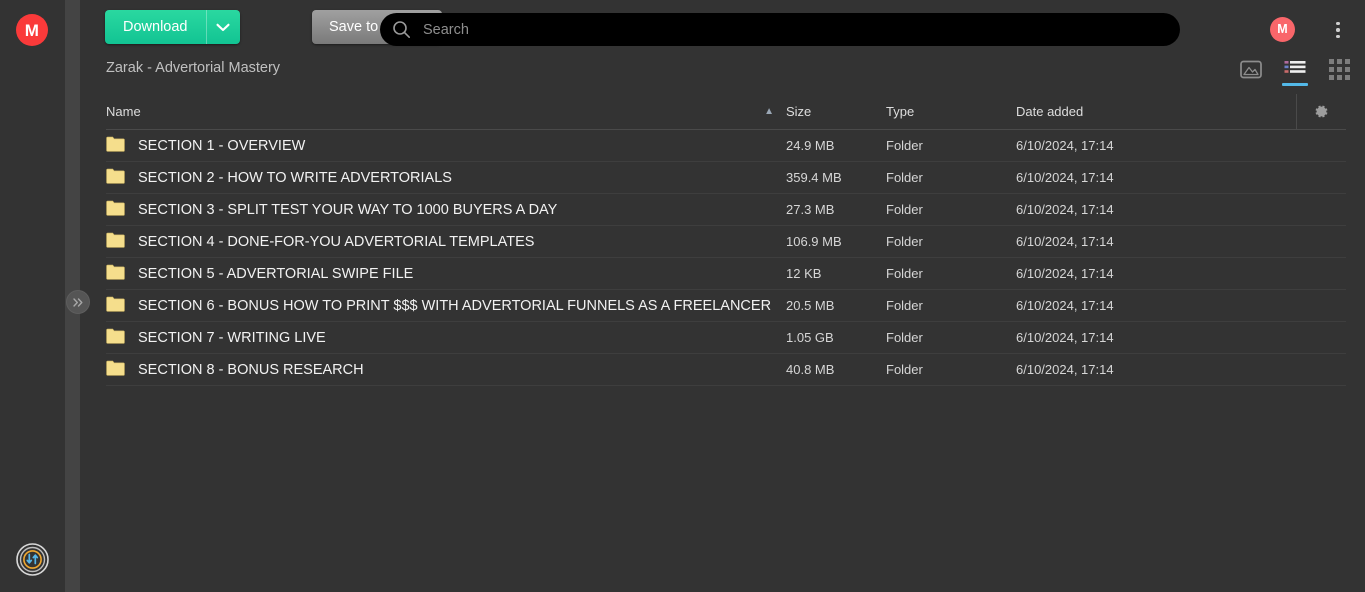 The height and width of the screenshot is (592, 1365). I want to click on download-button: Download, so click(155, 27).